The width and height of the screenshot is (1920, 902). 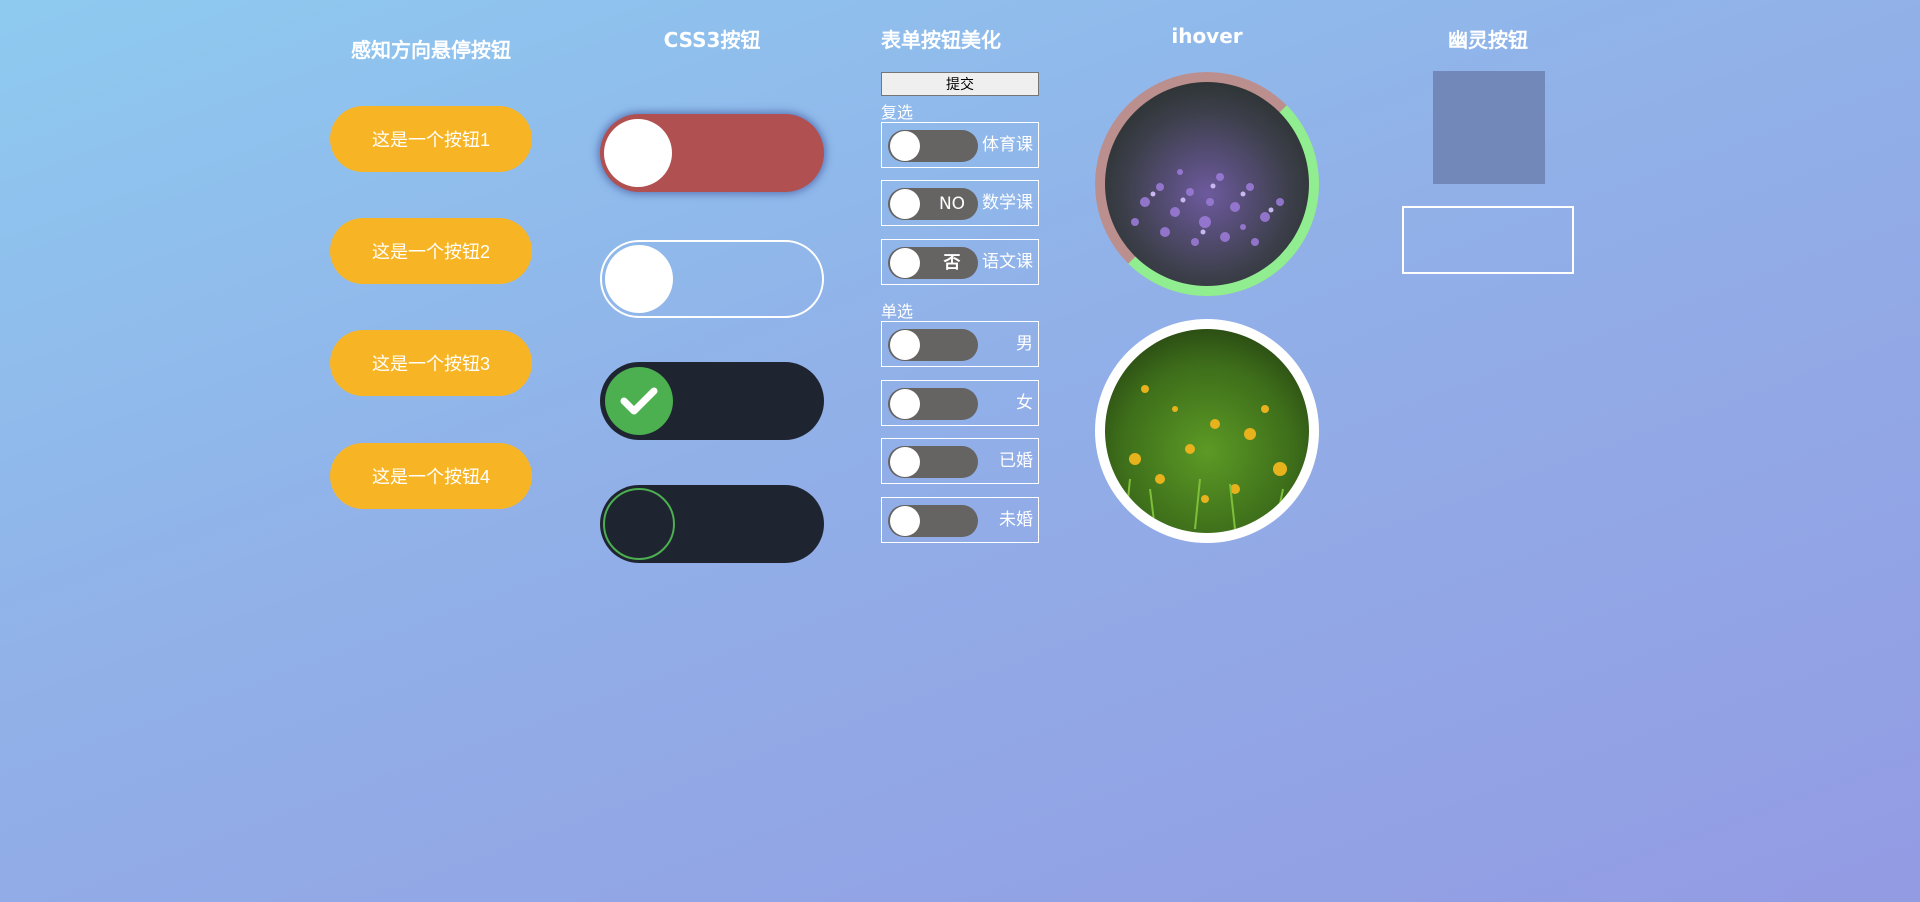 What do you see at coordinates (897, 112) in the screenshot?
I see `checkbox-section-label: 复选` at bounding box center [897, 112].